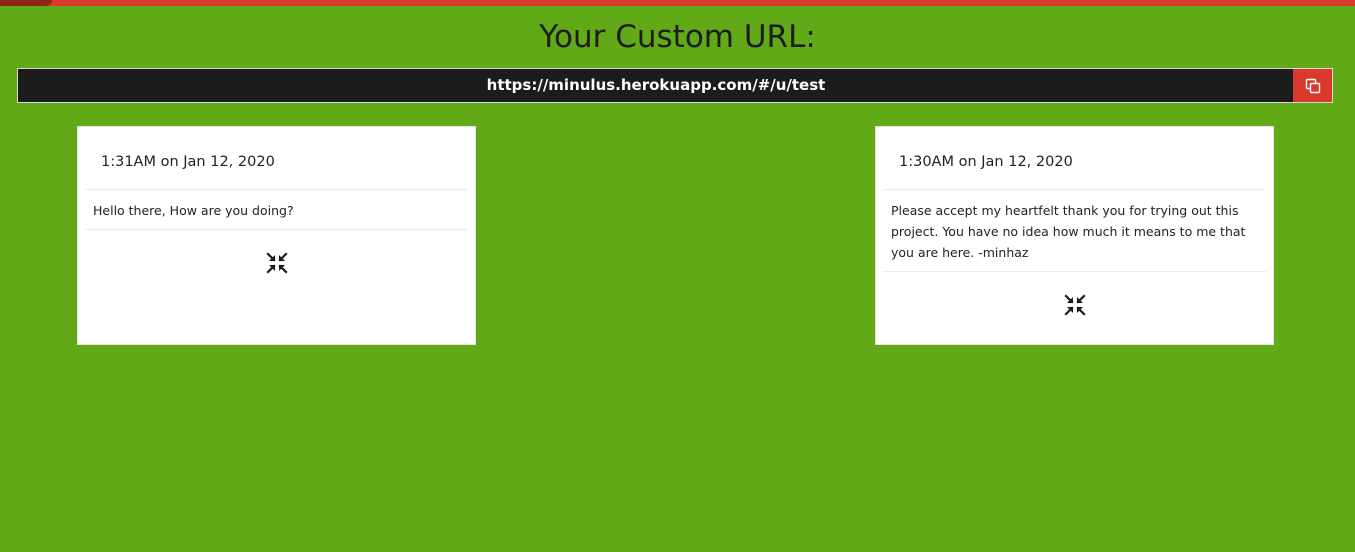 Image resolution: width=1355 pixels, height=552 pixels. I want to click on custom-url-bar: https://minulus.herokuapp.com/#/u/test, so click(675, 85).